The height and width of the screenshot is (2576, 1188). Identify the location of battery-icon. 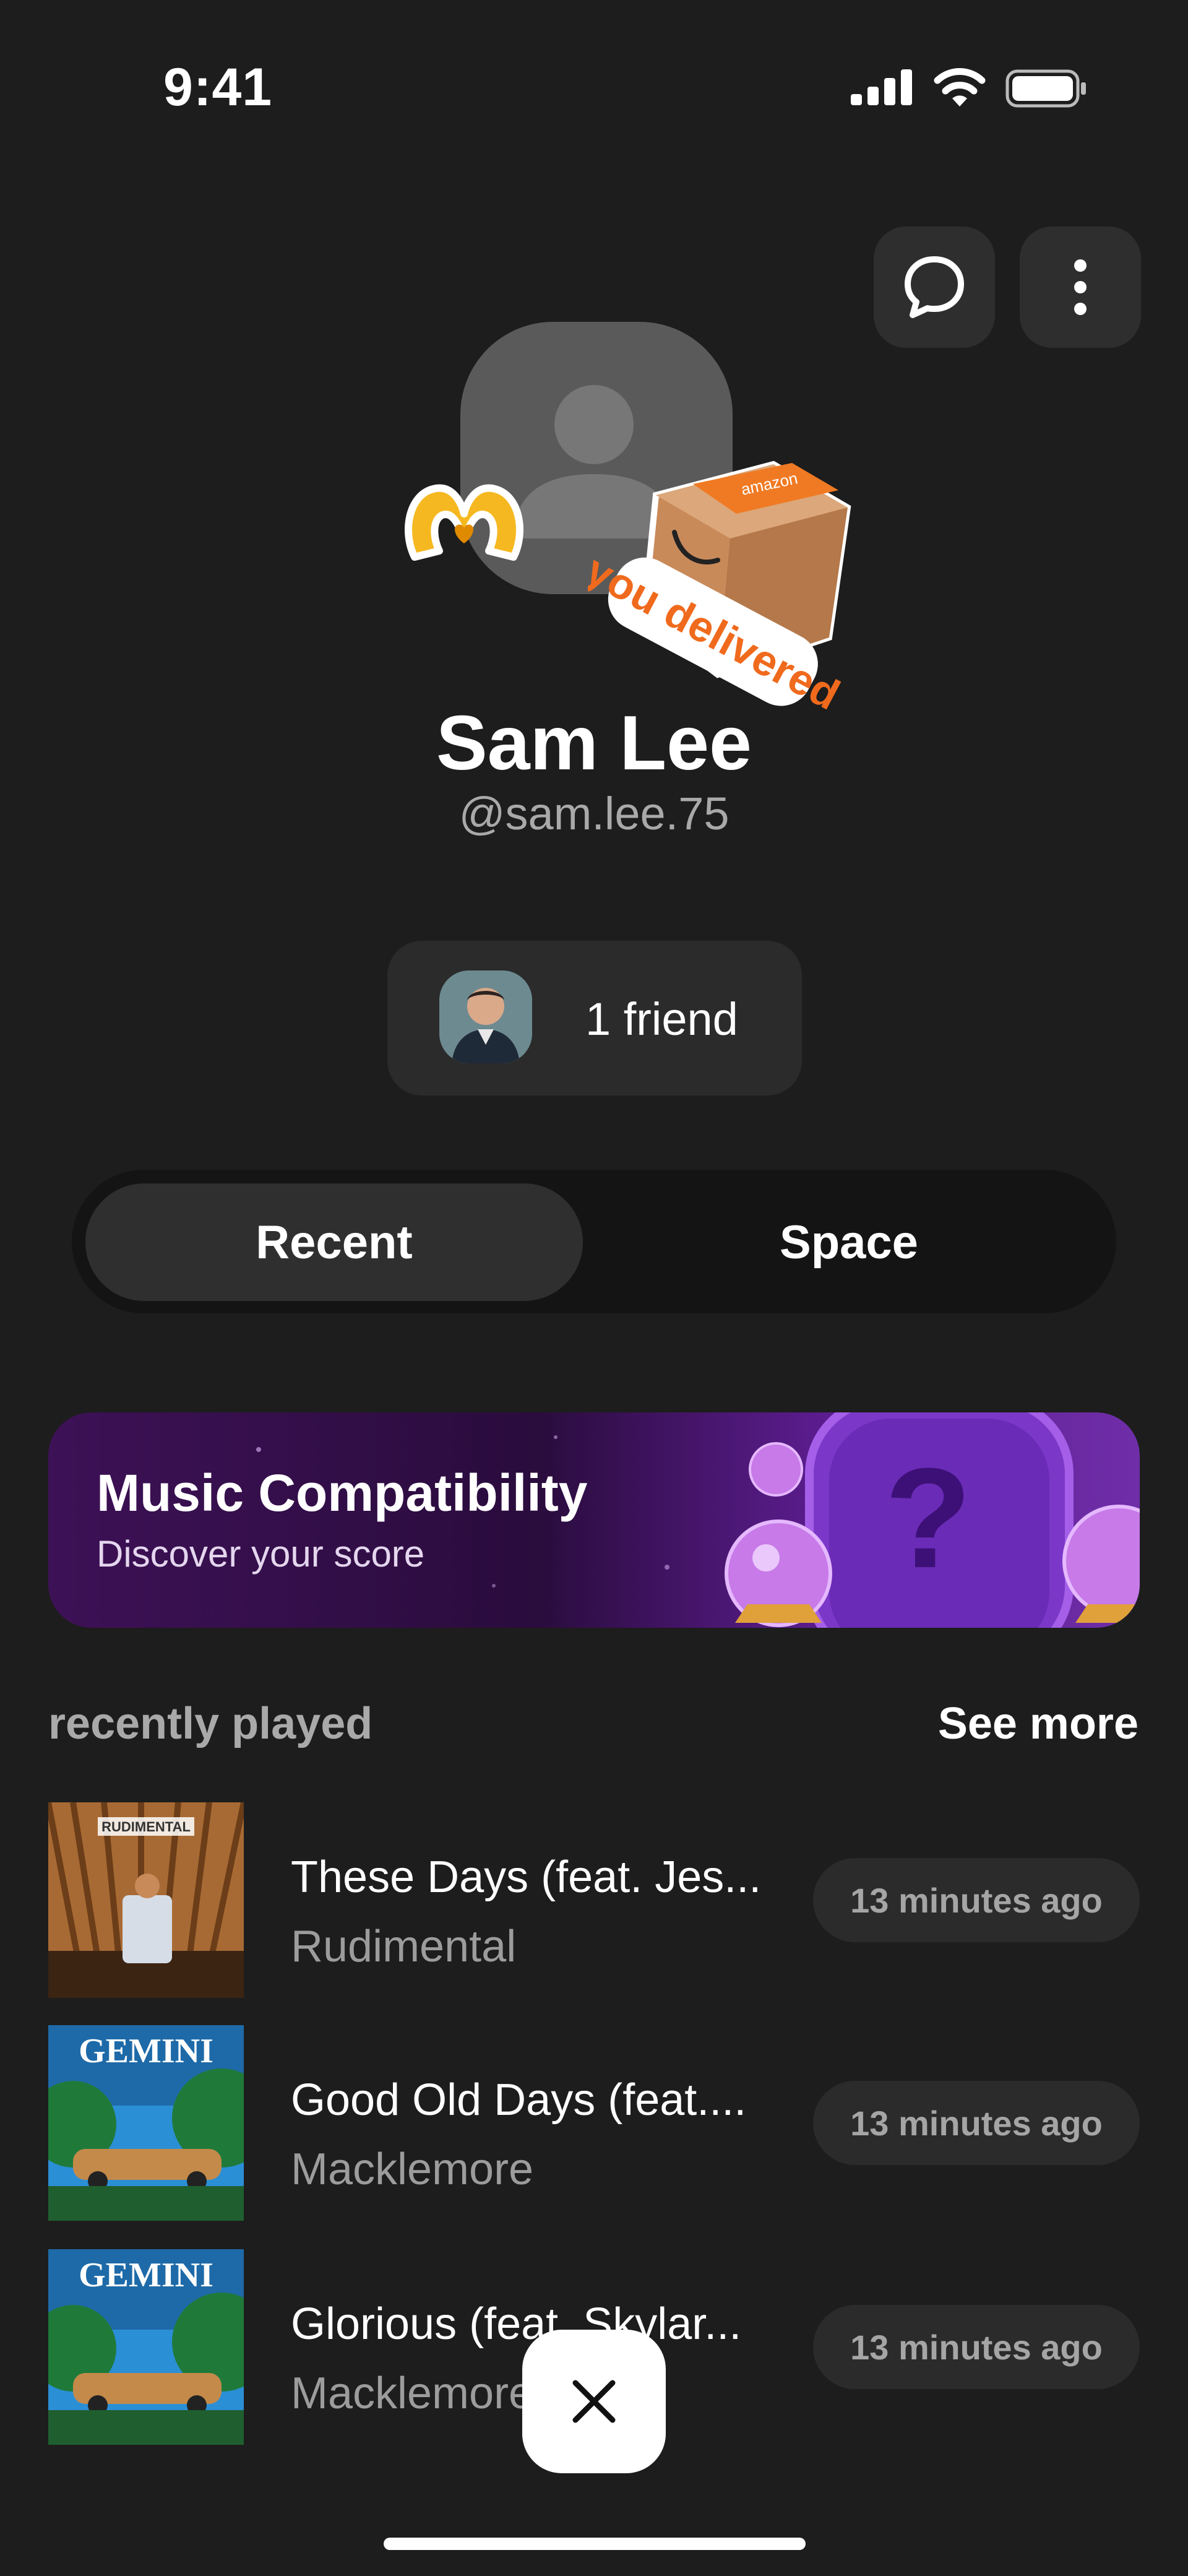
(1045, 88).